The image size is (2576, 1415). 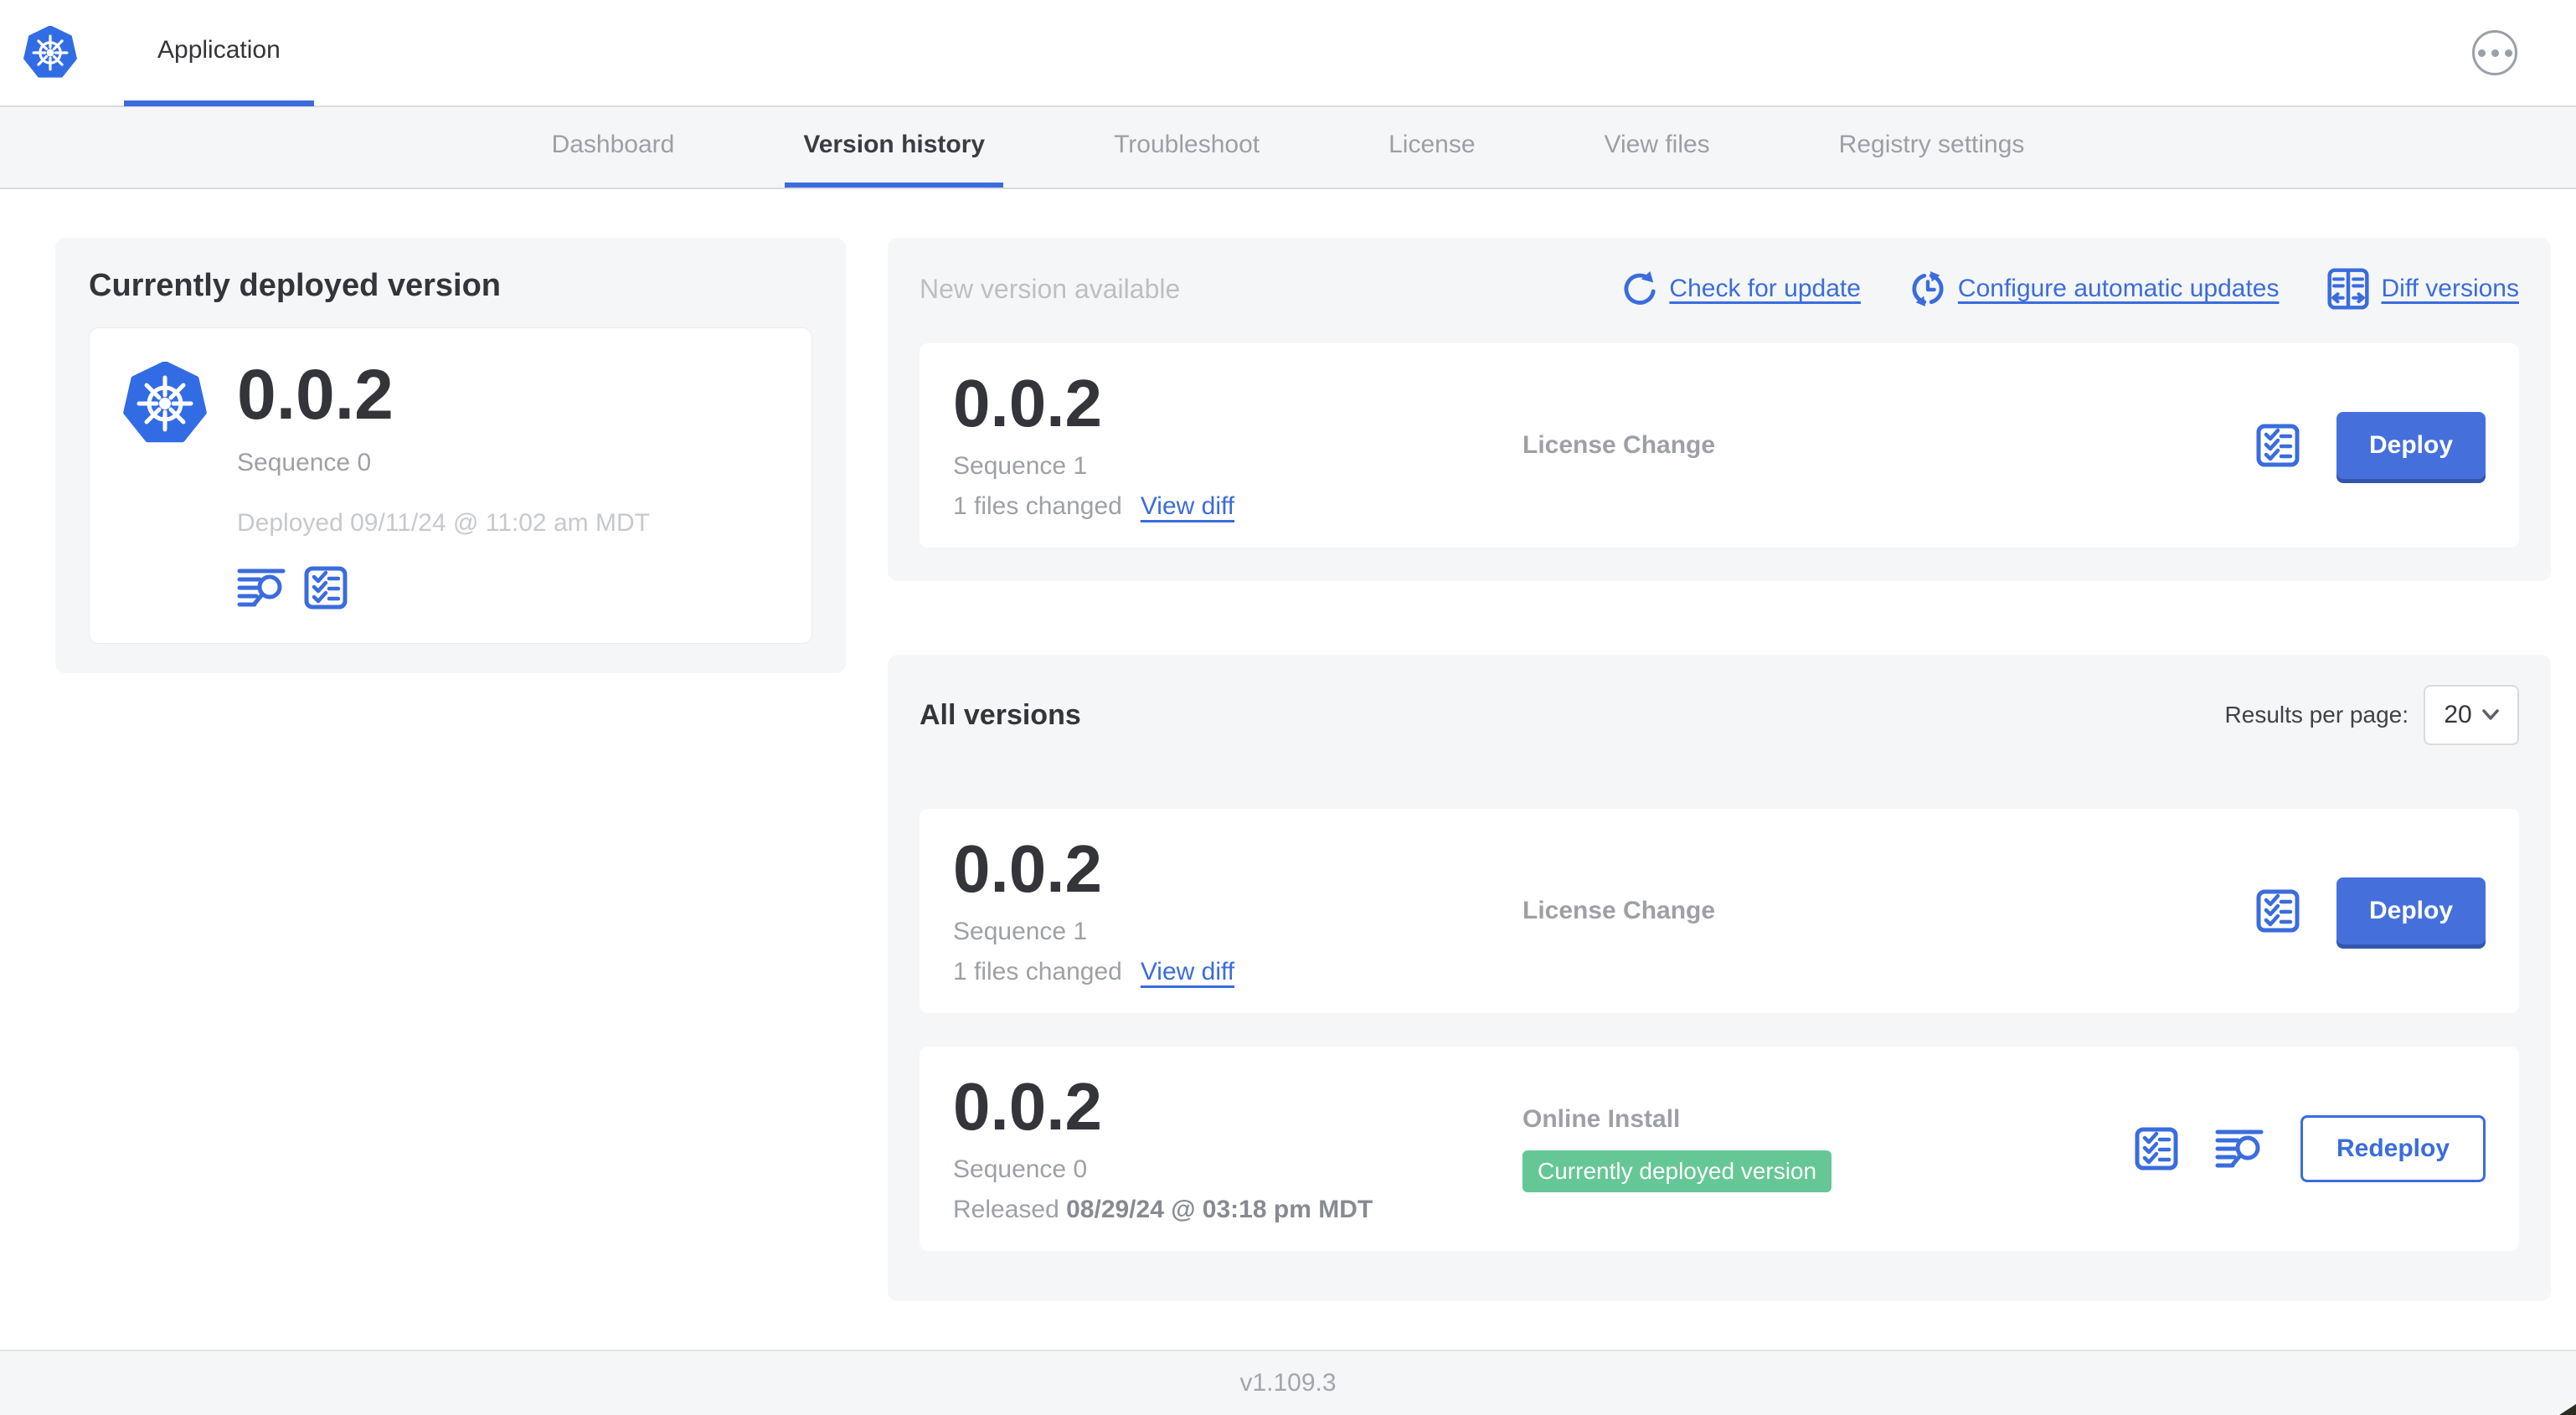 What do you see at coordinates (2471, 715) in the screenshot?
I see `results-per-page-select: 20` at bounding box center [2471, 715].